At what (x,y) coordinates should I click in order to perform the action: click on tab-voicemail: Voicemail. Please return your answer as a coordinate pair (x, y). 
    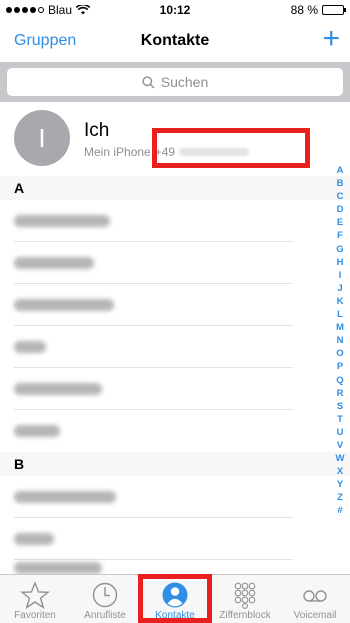
    Looking at the image, I should click on (315, 599).